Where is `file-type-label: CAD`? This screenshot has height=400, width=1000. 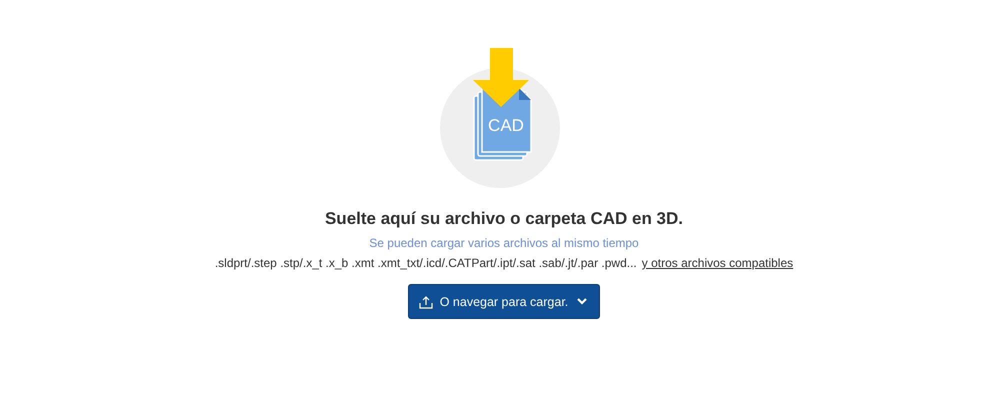 file-type-label: CAD is located at coordinates (506, 125).